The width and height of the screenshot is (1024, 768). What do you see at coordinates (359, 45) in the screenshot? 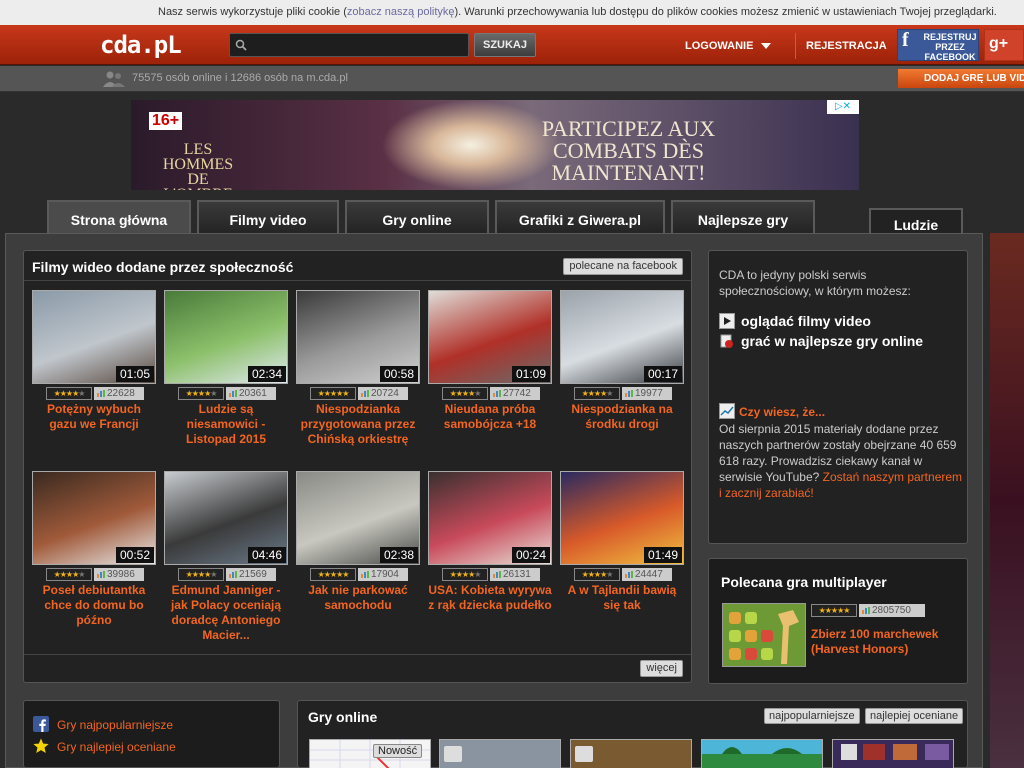
I see `search-input` at bounding box center [359, 45].